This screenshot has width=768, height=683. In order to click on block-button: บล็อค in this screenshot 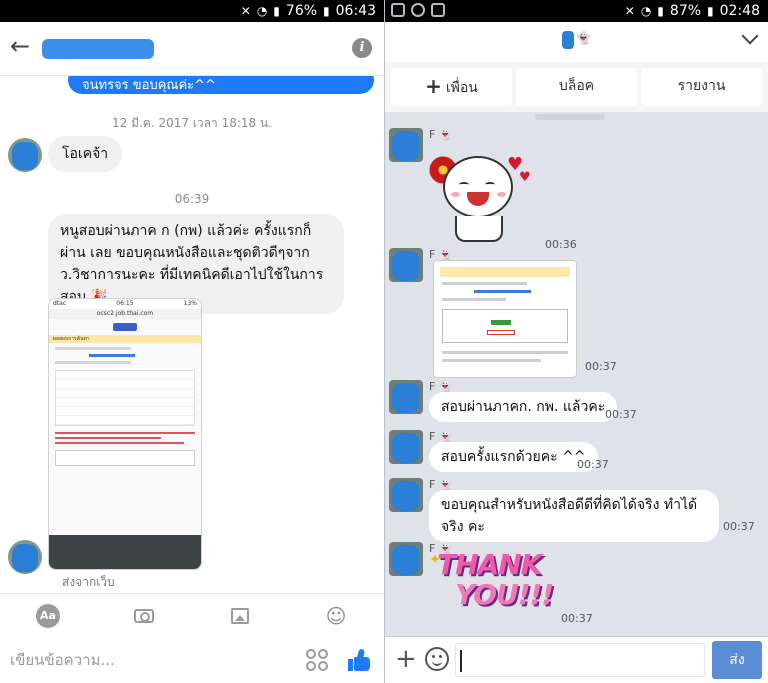, I will do `click(576, 87)`.